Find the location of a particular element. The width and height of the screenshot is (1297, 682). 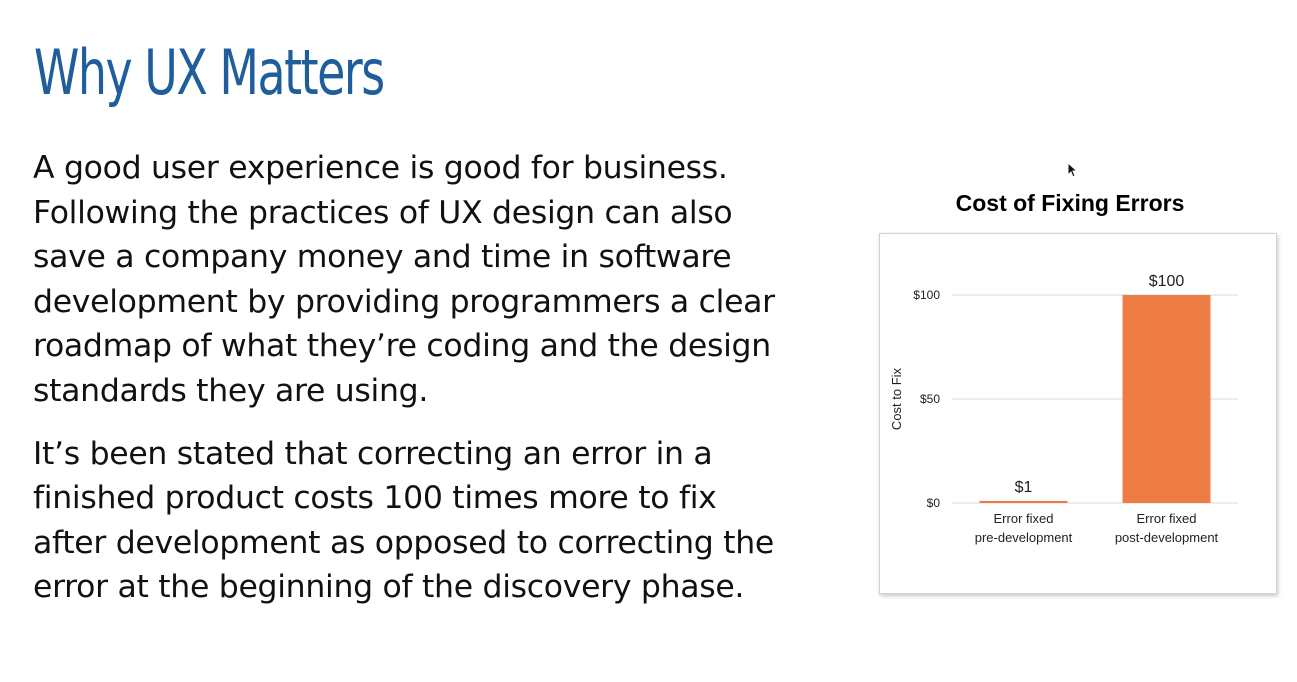

slide-title: Why UX Matters is located at coordinates (209, 72).